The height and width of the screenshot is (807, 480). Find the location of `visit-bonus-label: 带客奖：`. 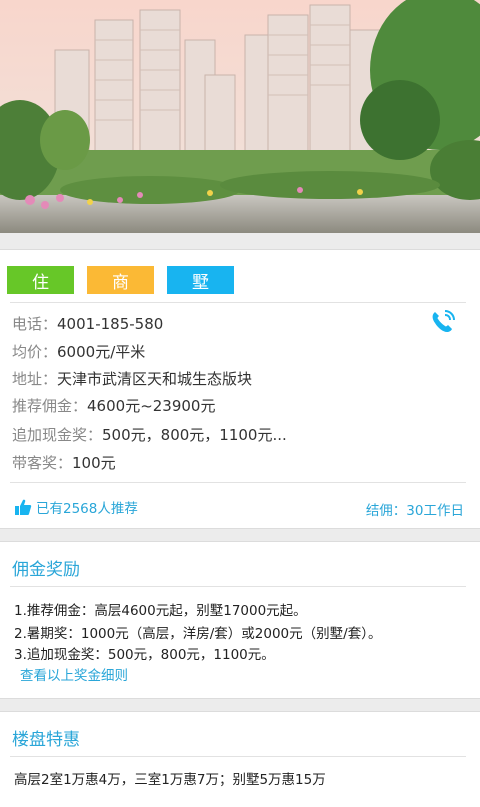

visit-bonus-label: 带客奖： is located at coordinates (42, 463).